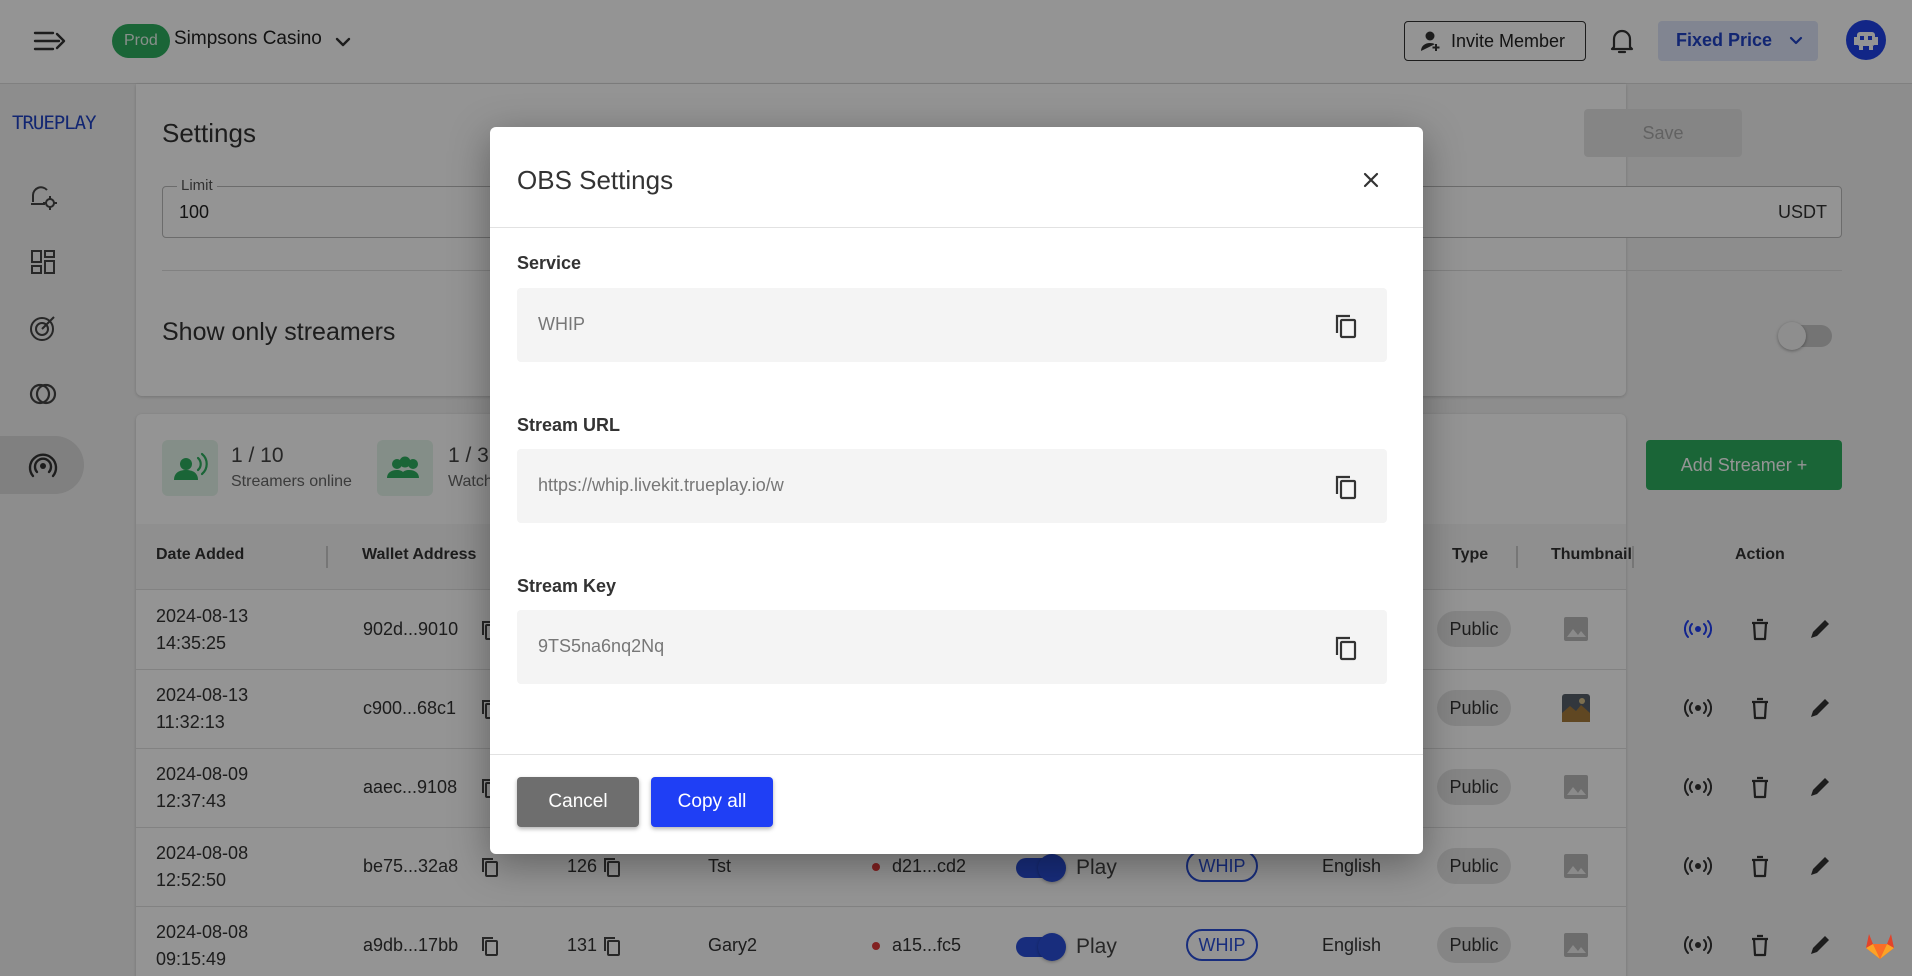 The height and width of the screenshot is (976, 1912). What do you see at coordinates (712, 802) in the screenshot?
I see `copy-all-button: Copy all` at bounding box center [712, 802].